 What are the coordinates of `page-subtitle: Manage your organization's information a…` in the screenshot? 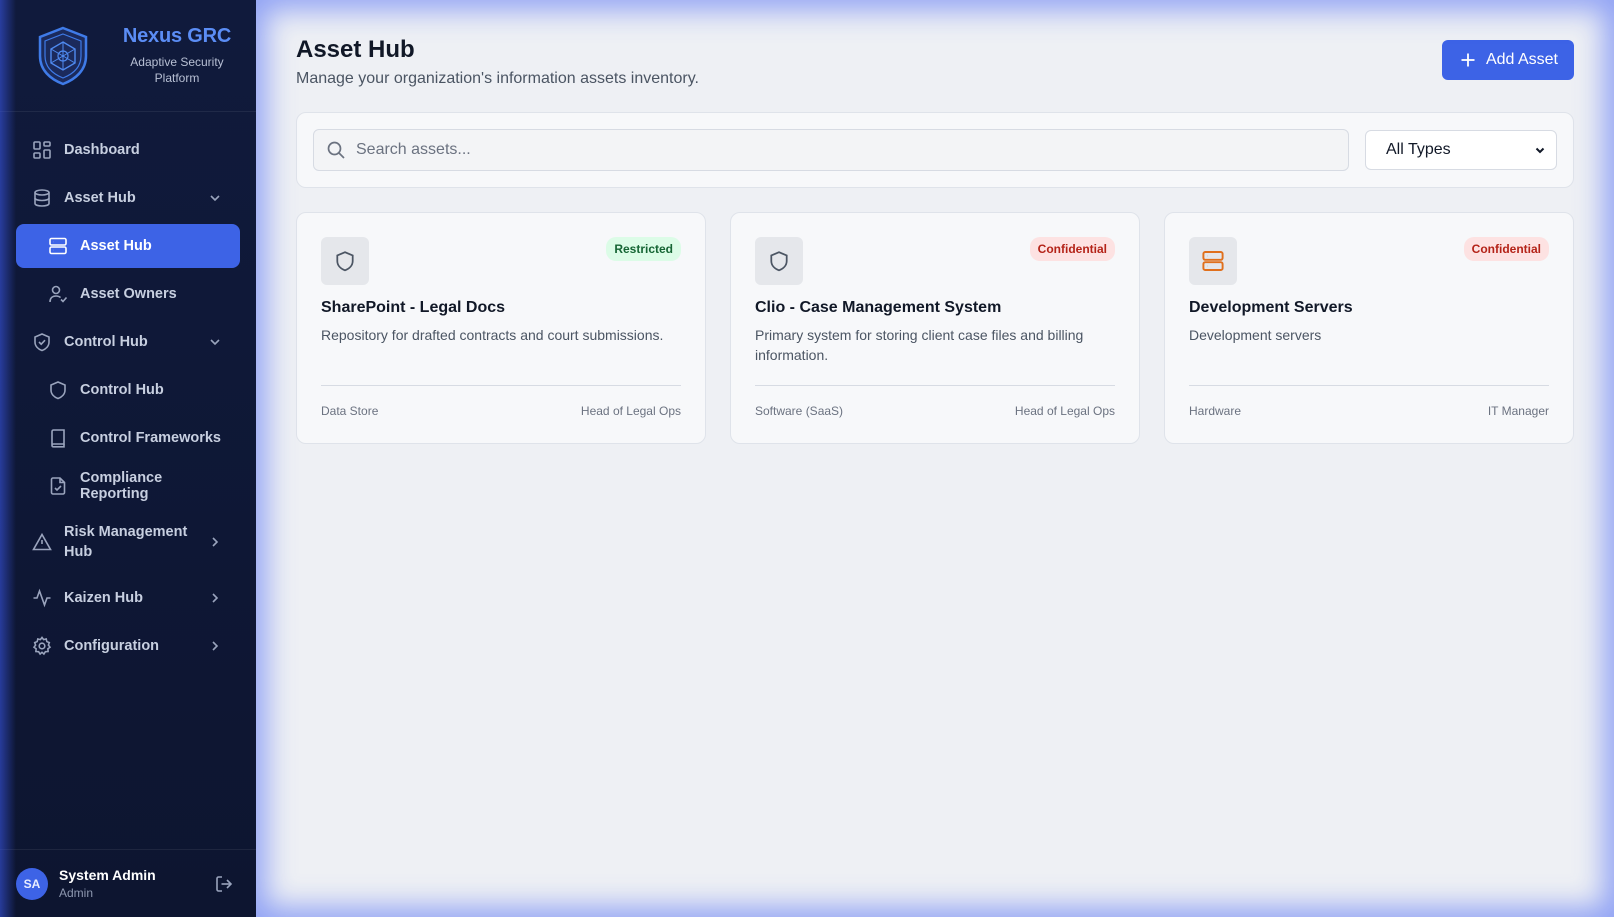 It's located at (497, 78).